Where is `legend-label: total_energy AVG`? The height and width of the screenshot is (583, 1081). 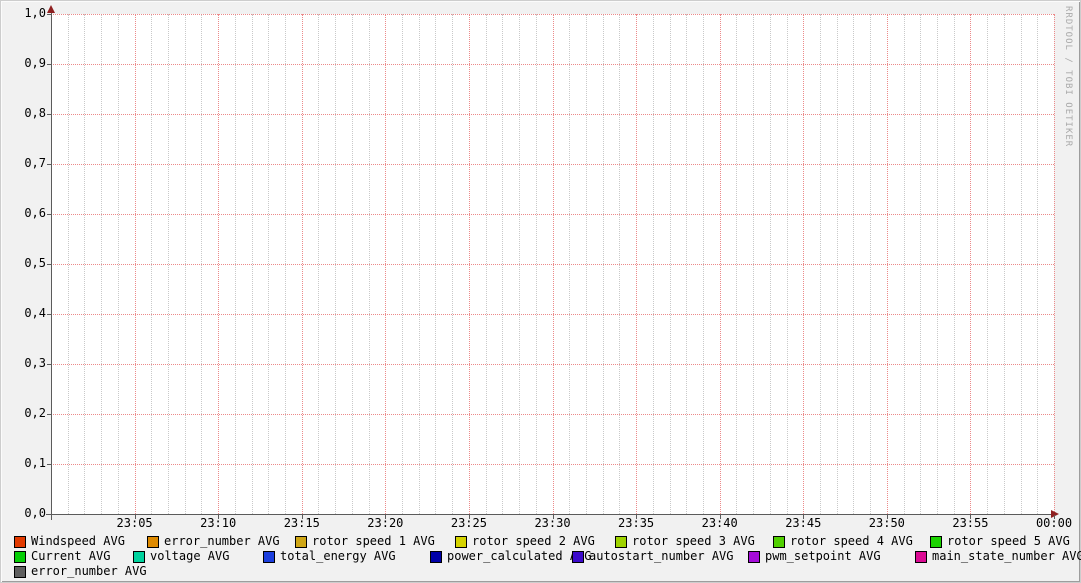
legend-label: total_energy AVG is located at coordinates (338, 556).